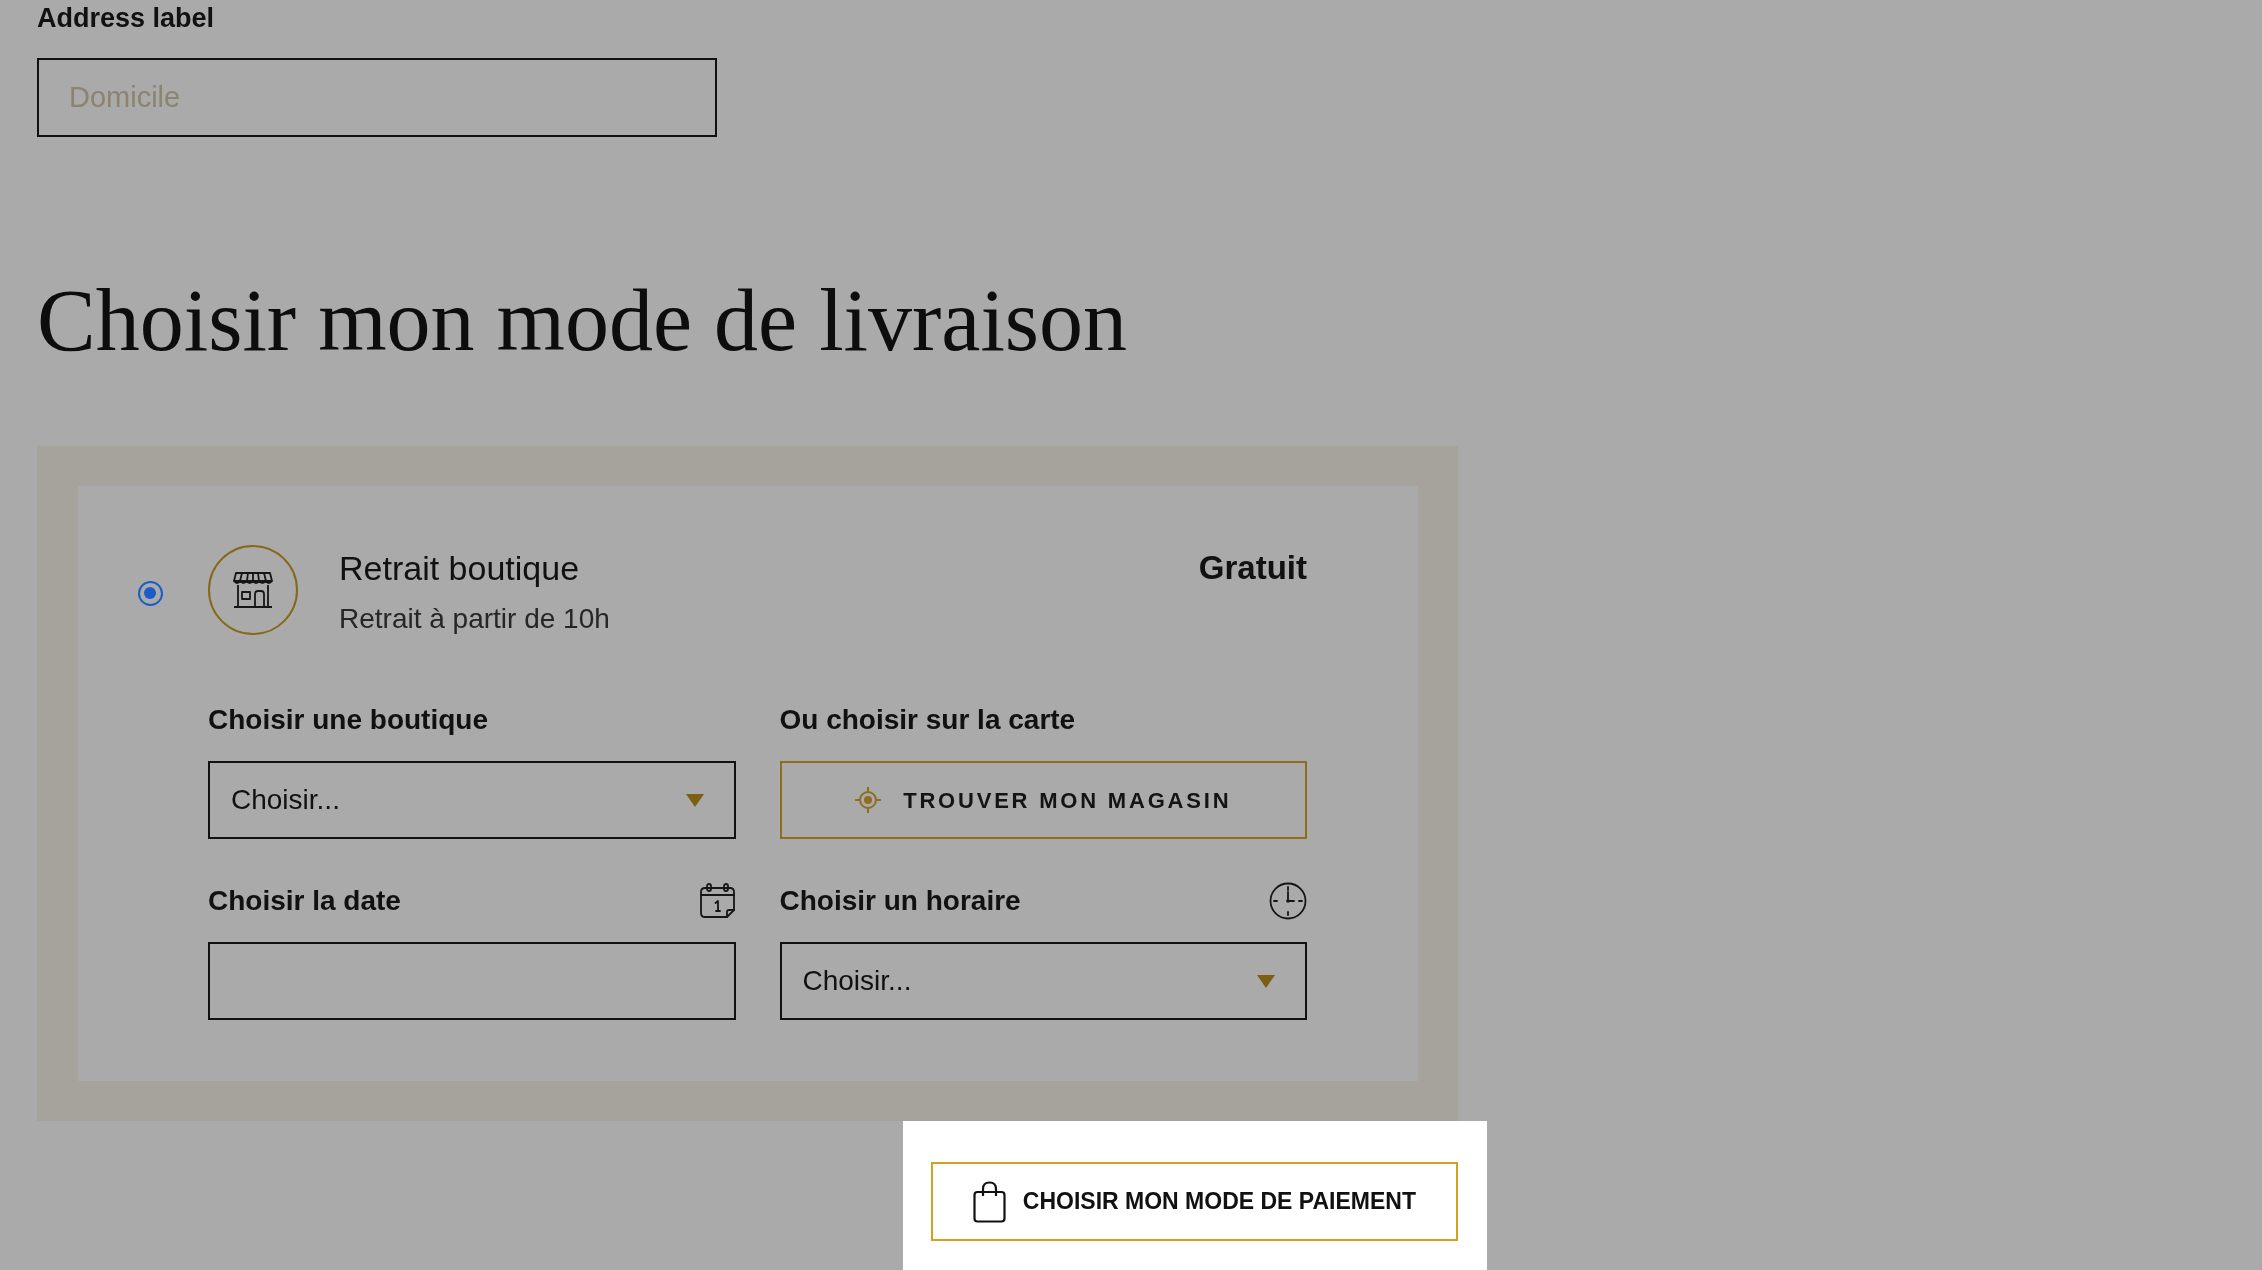 The height and width of the screenshot is (1270, 2262). What do you see at coordinates (460, 568) in the screenshot?
I see `option-title: Retrait boutique` at bounding box center [460, 568].